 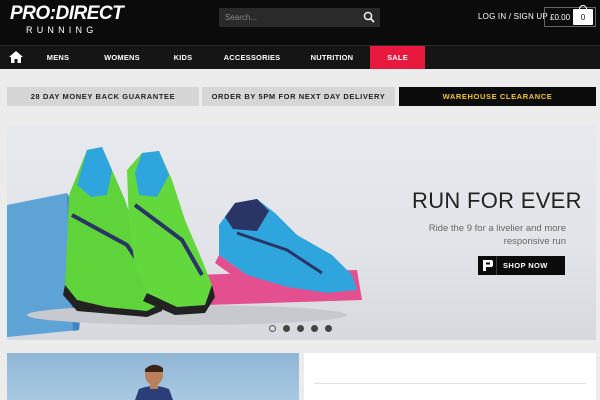 What do you see at coordinates (332, 57) in the screenshot?
I see `nav-item-nutrition: NUTRITION` at bounding box center [332, 57].